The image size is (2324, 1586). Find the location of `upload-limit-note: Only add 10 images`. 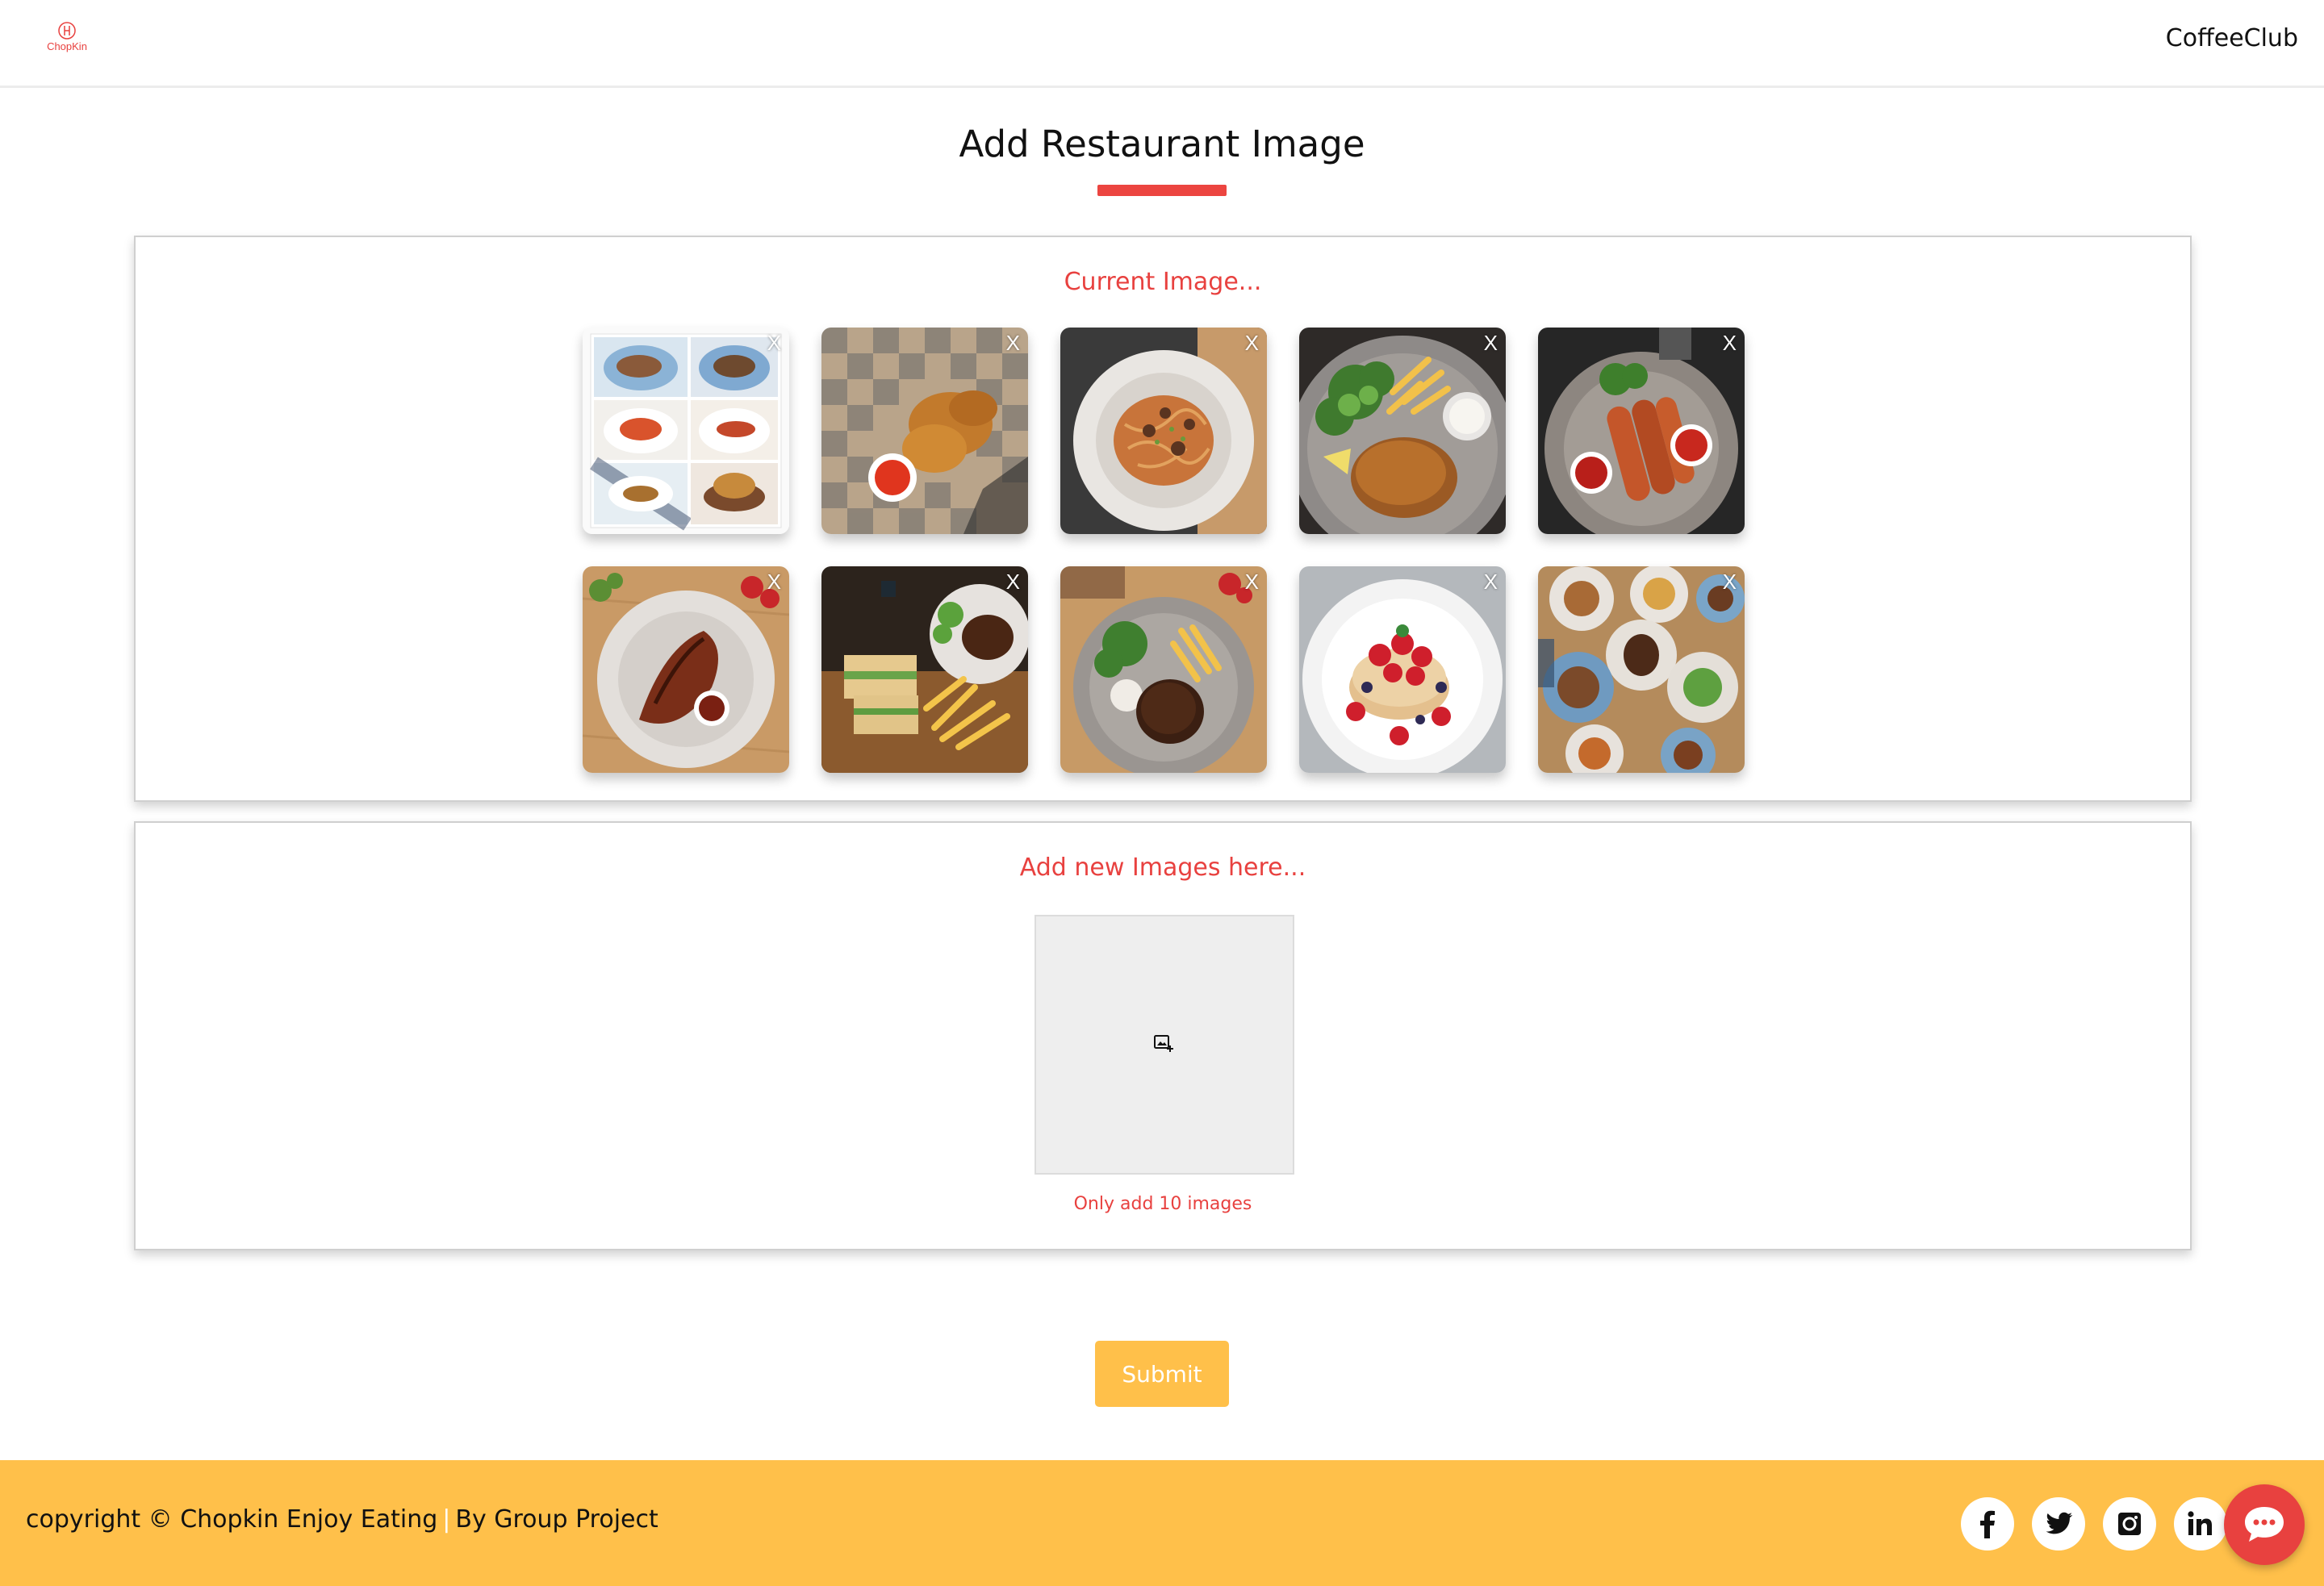

upload-limit-note: Only add 10 images is located at coordinates (1163, 1204).